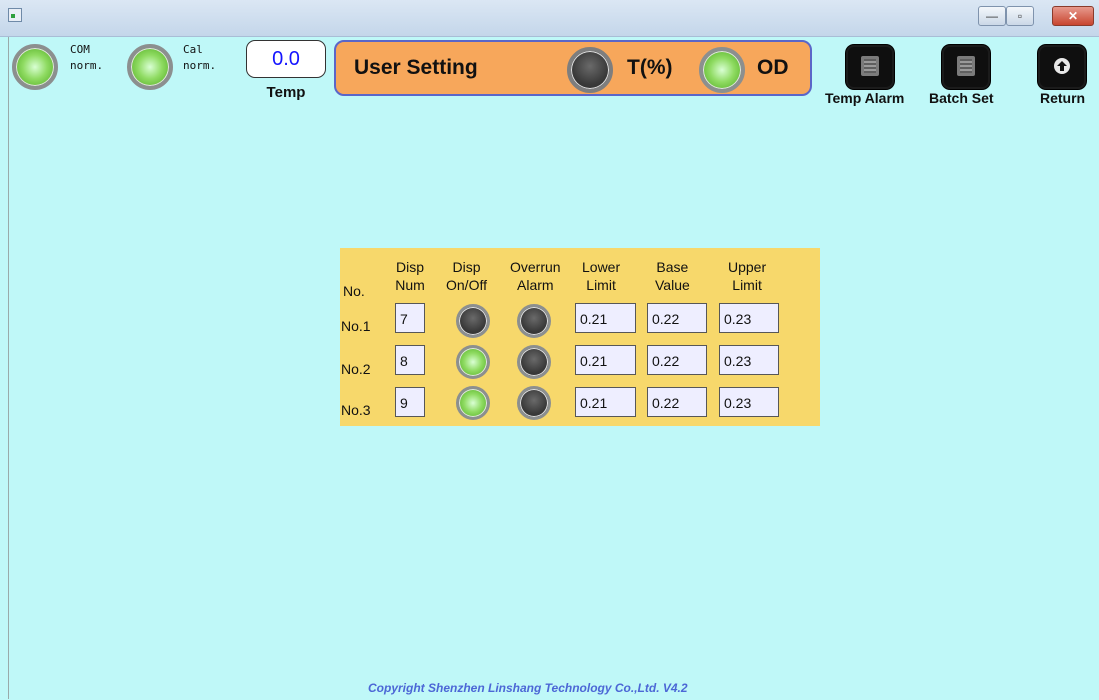 The height and width of the screenshot is (700, 1099). I want to click on return-label: Return, so click(1063, 98).